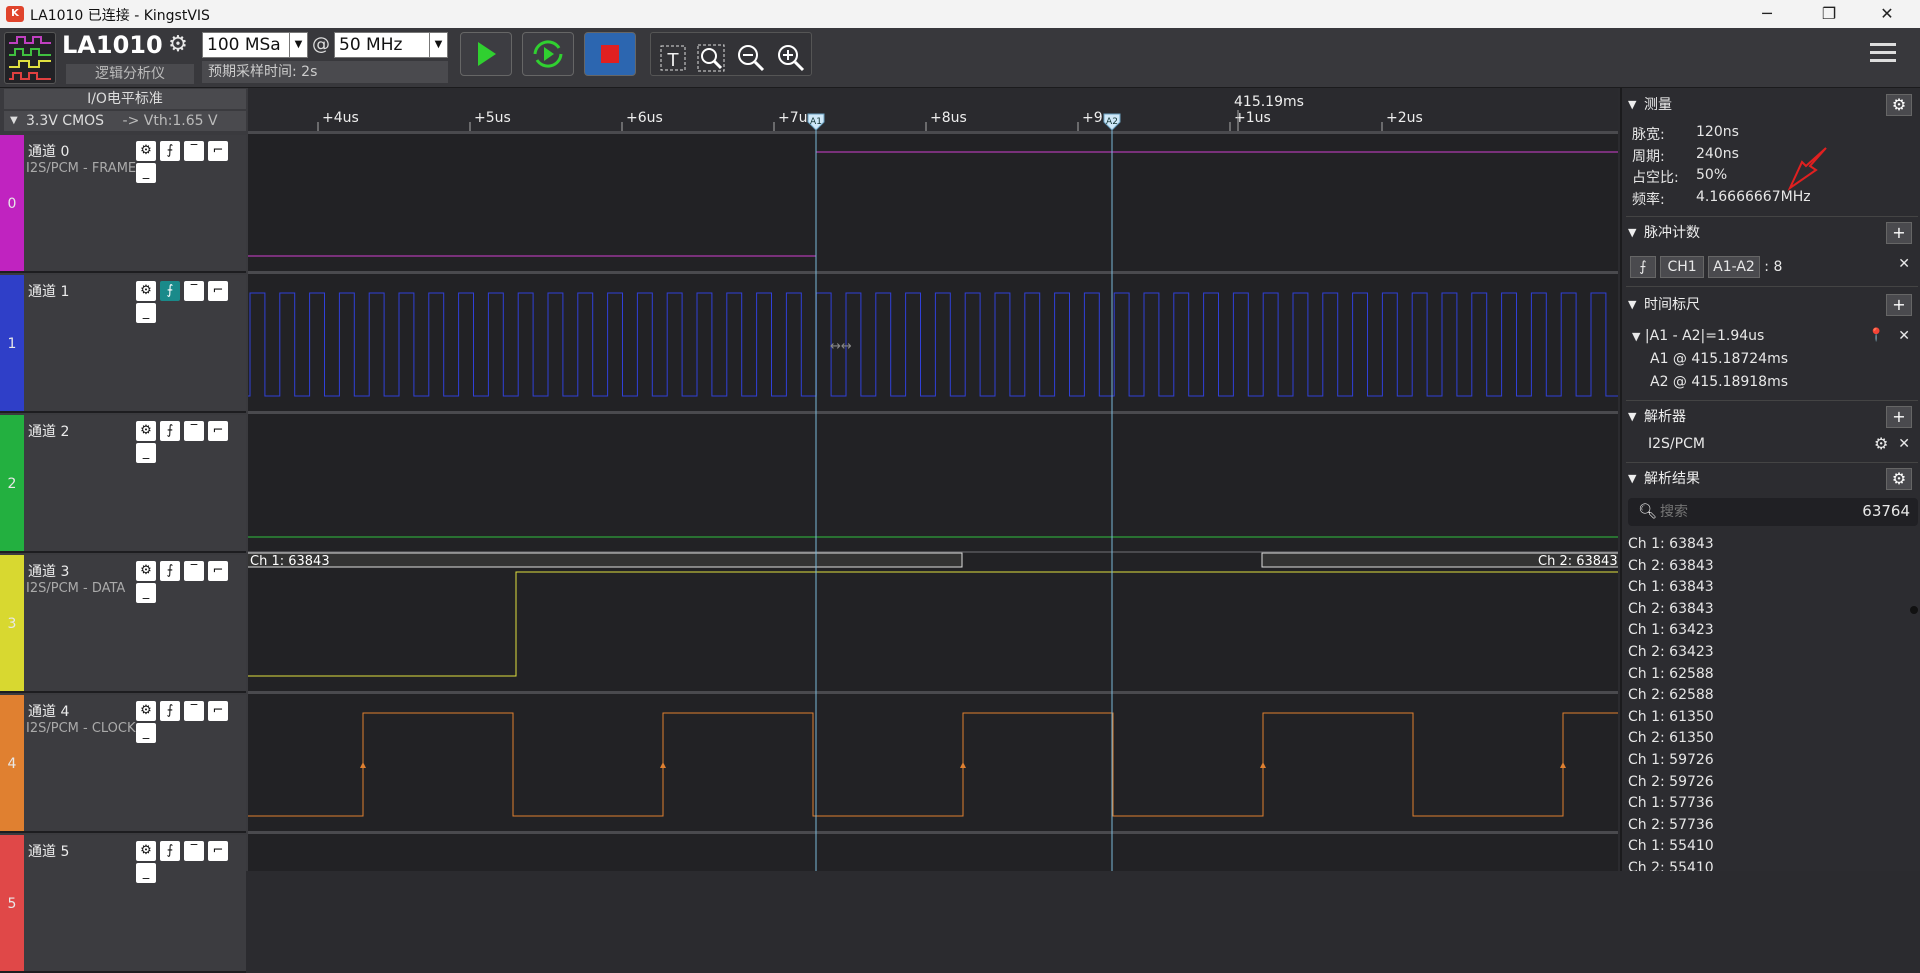 Image resolution: width=1920 pixels, height=973 pixels. I want to click on channel-color-strip: 2, so click(12, 483).